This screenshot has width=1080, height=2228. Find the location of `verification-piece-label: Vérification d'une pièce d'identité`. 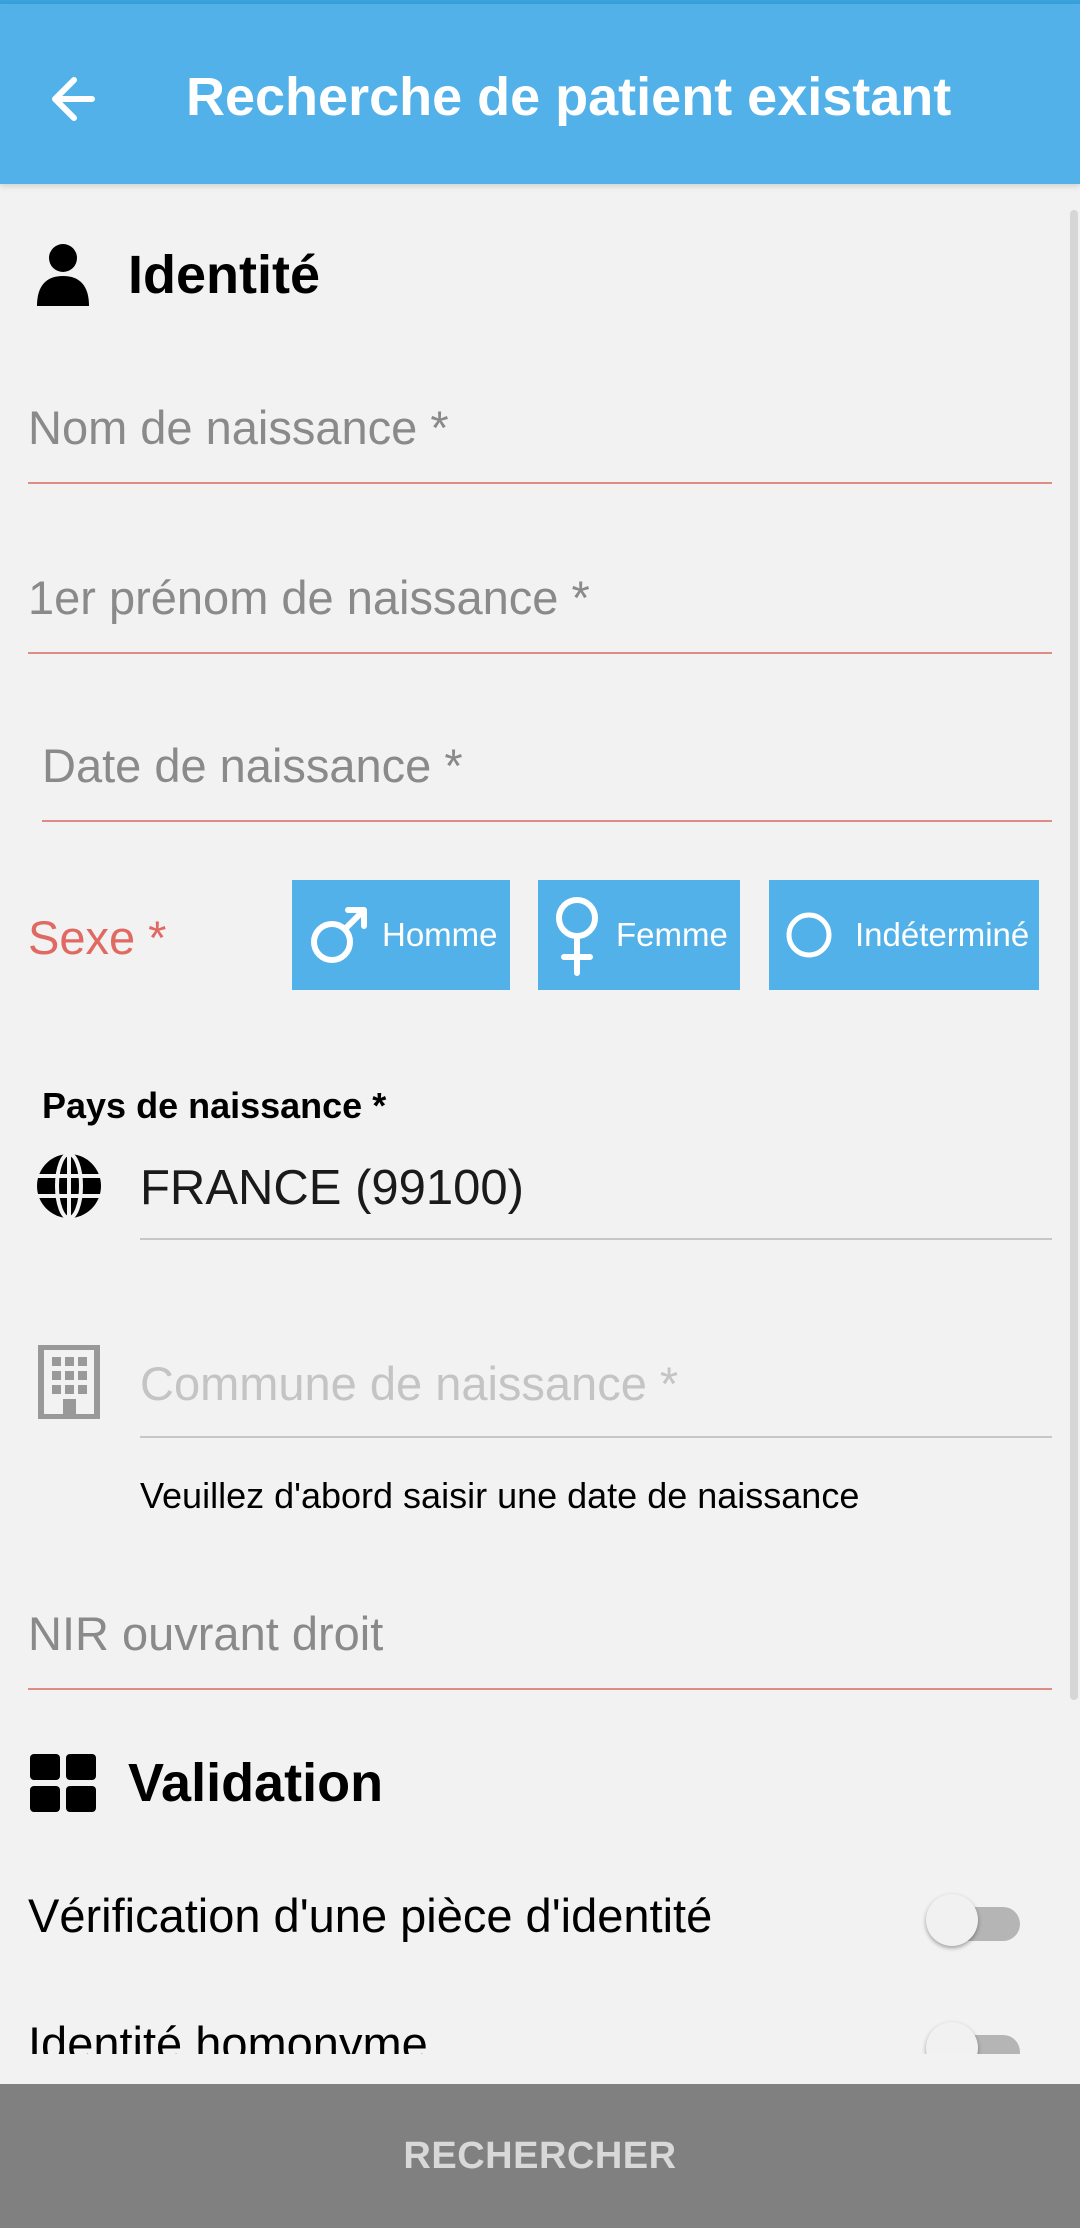

verification-piece-label: Vérification d'une pièce d'identité is located at coordinates (370, 1915).